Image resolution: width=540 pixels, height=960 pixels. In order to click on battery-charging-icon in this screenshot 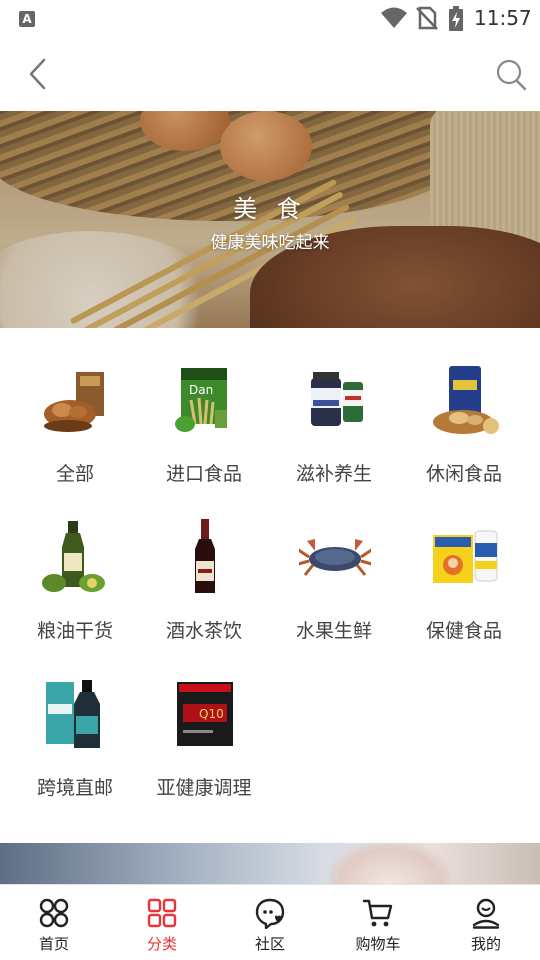, I will do `click(456, 18)`.